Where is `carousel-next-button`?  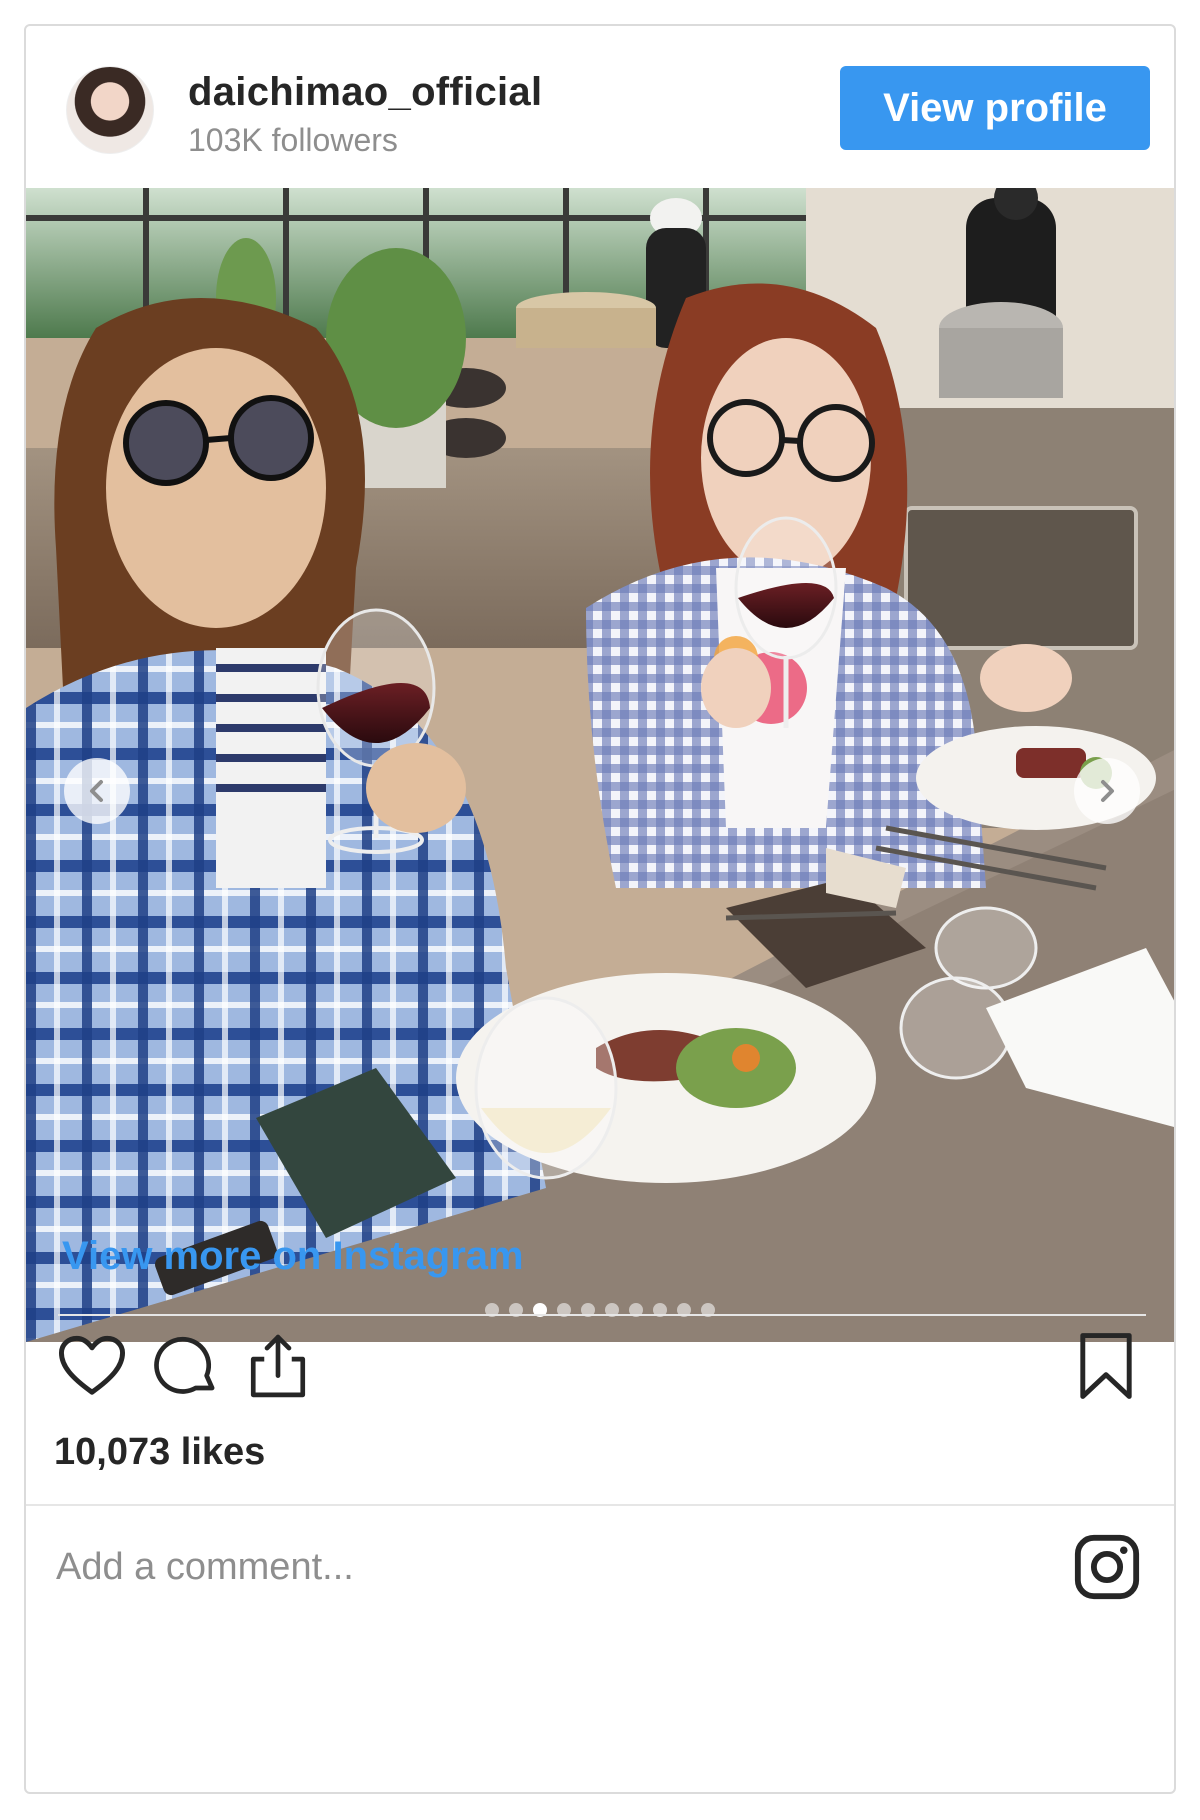
carousel-next-button is located at coordinates (1107, 791).